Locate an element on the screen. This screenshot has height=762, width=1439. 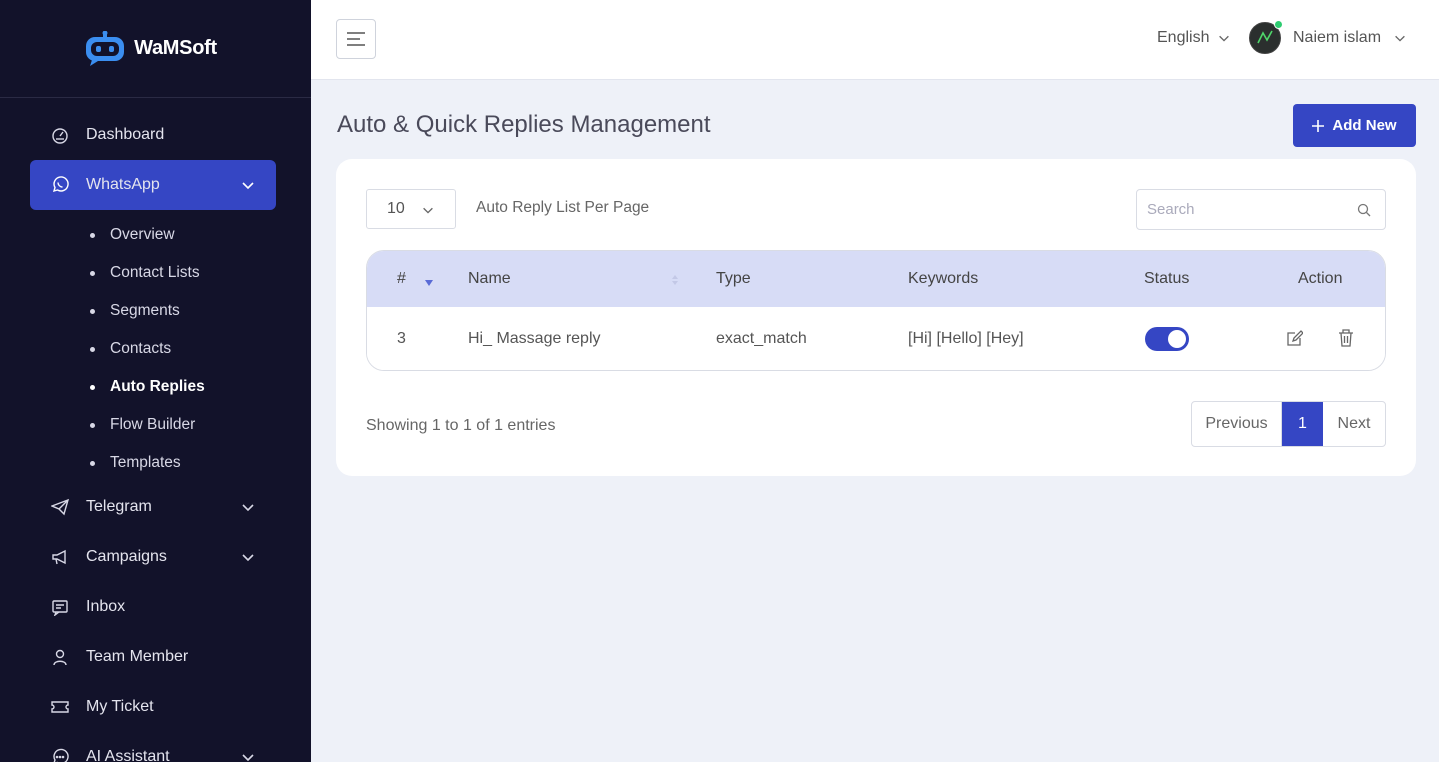
sidebar-item-label: Campaigns is located at coordinates (126, 556).